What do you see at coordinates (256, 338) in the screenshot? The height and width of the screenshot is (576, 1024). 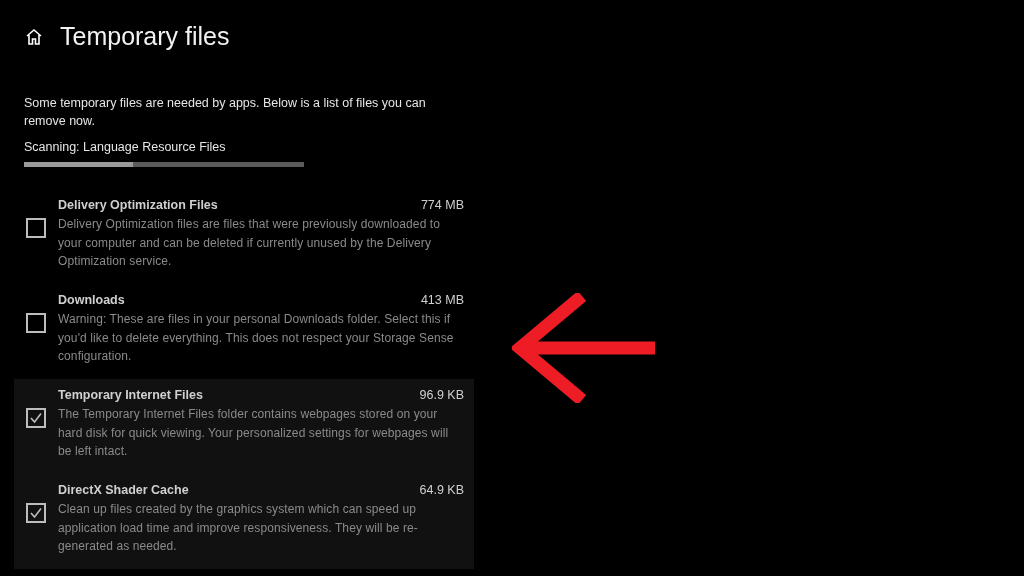 I see `item-description: Warning: These are files in your personal Downloads folder. Select this if you'd like to delete everything. This does not respect your Storage Sense configuration.` at bounding box center [256, 338].